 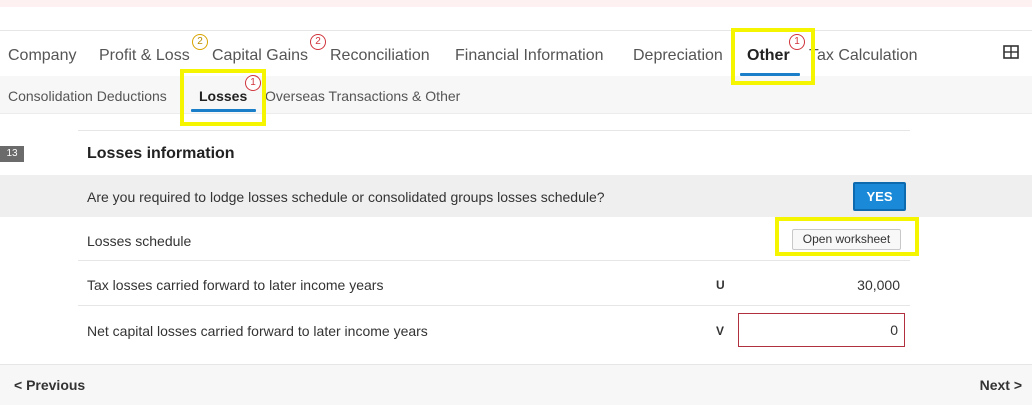 What do you see at coordinates (678, 56) in the screenshot?
I see `tab-depreciation: Depreciation` at bounding box center [678, 56].